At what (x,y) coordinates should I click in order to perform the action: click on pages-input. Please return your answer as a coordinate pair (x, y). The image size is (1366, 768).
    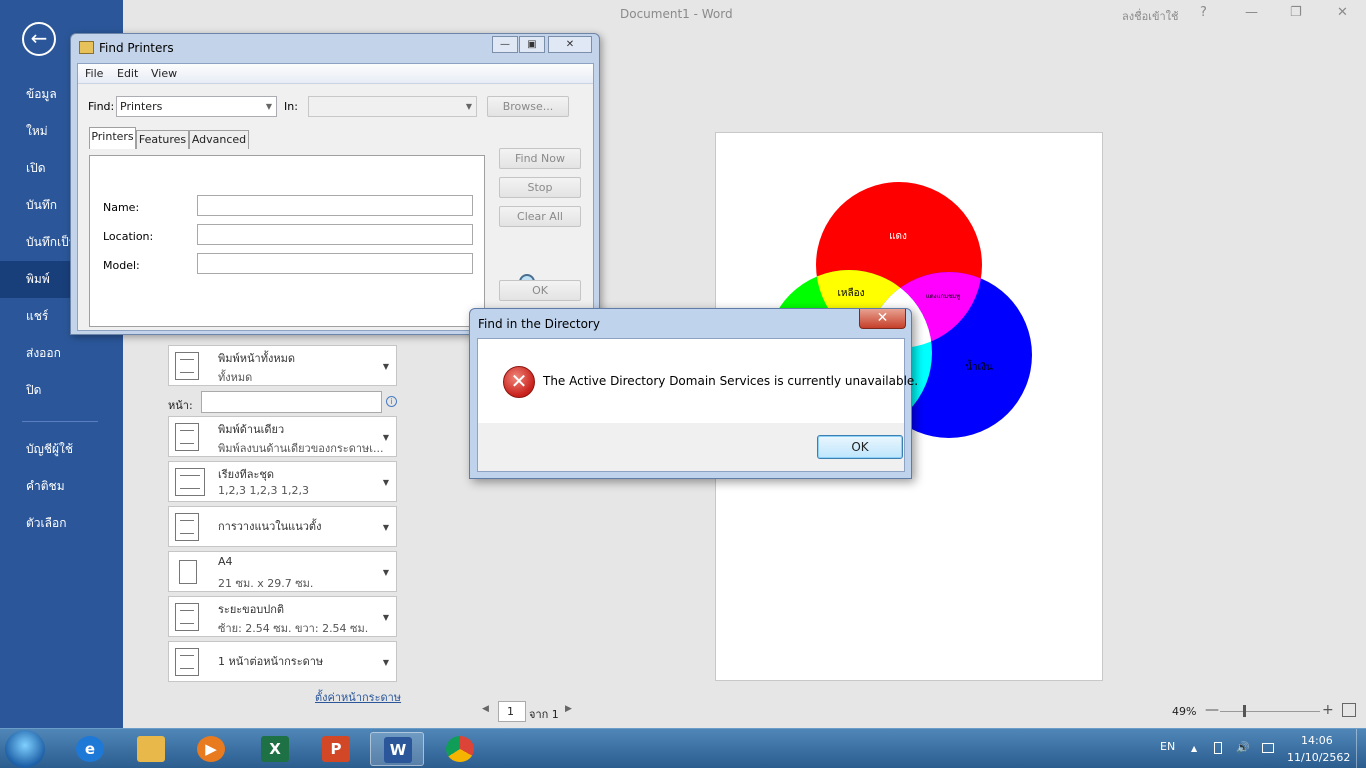
    Looking at the image, I should click on (291, 402).